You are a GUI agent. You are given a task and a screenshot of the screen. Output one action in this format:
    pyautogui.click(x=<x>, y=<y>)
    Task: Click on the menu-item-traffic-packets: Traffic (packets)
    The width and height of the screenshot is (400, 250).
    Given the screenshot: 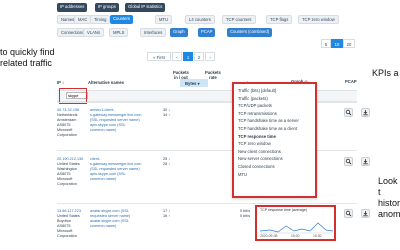 What is the action you would take?
    pyautogui.click(x=274, y=99)
    